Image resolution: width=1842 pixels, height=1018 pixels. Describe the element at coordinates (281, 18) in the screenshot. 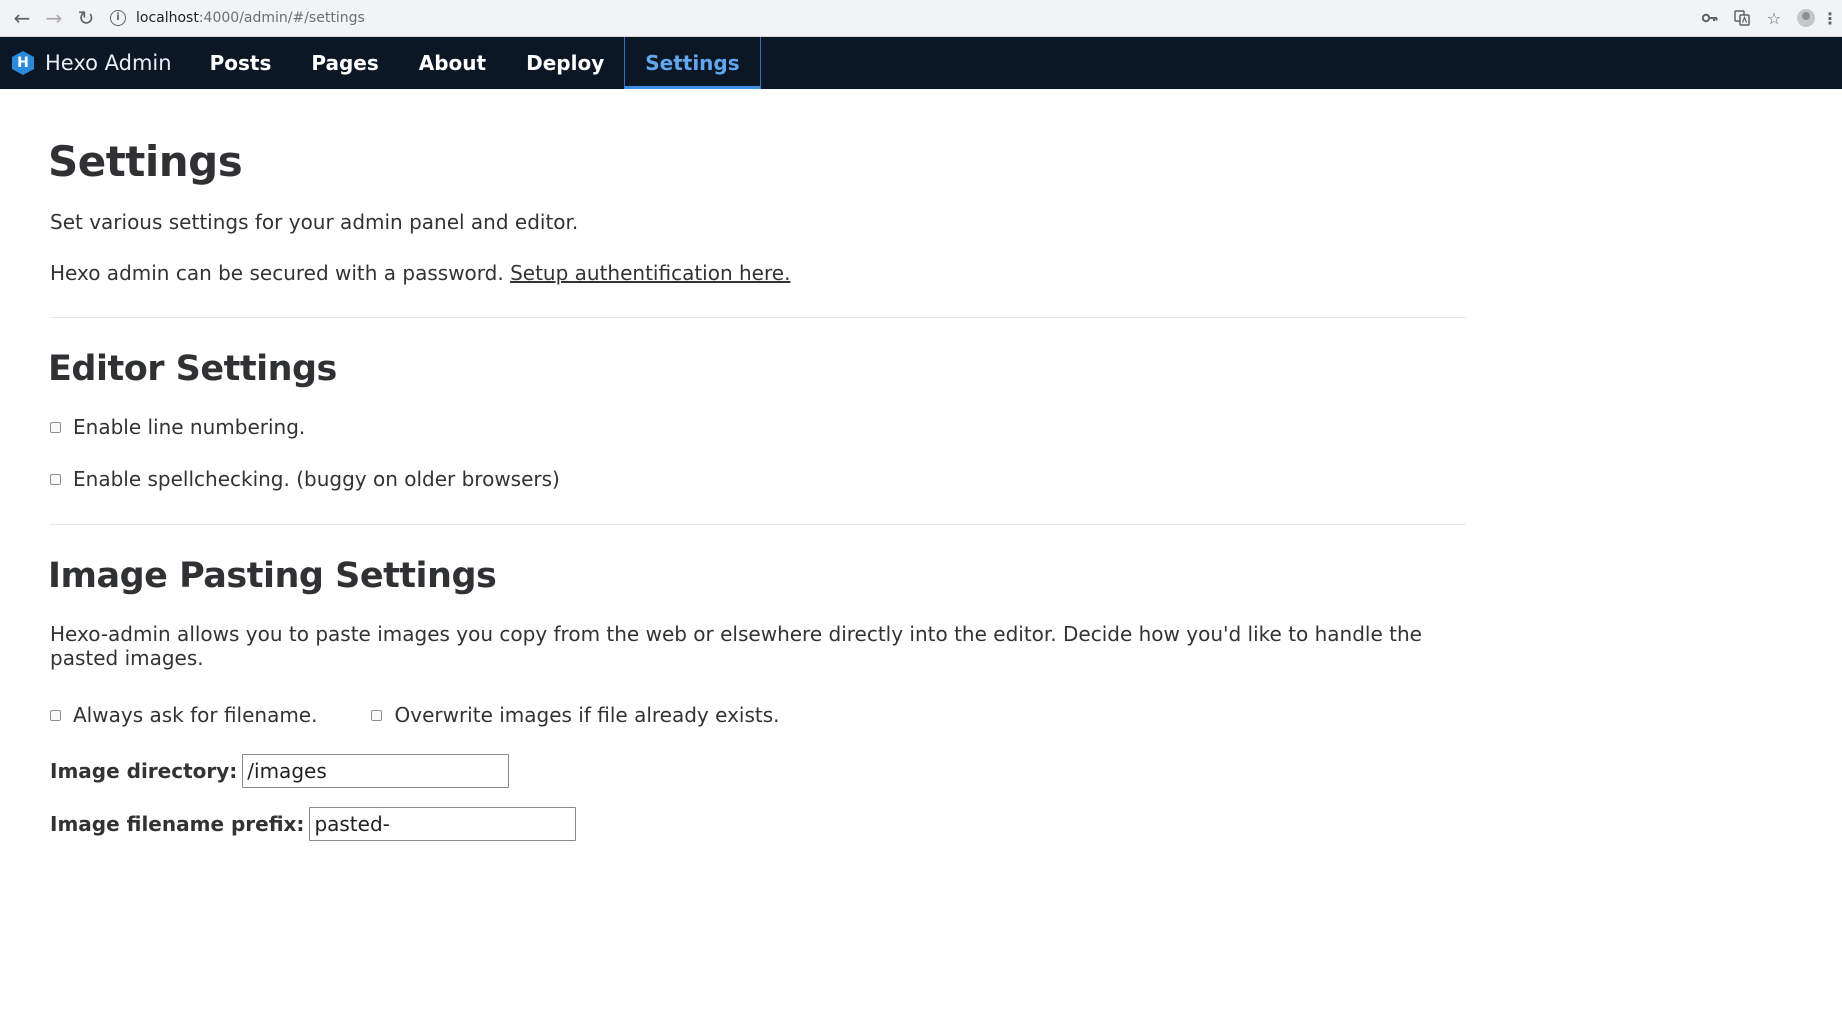

I see `url-path: :4000/admin/#/settings` at that location.